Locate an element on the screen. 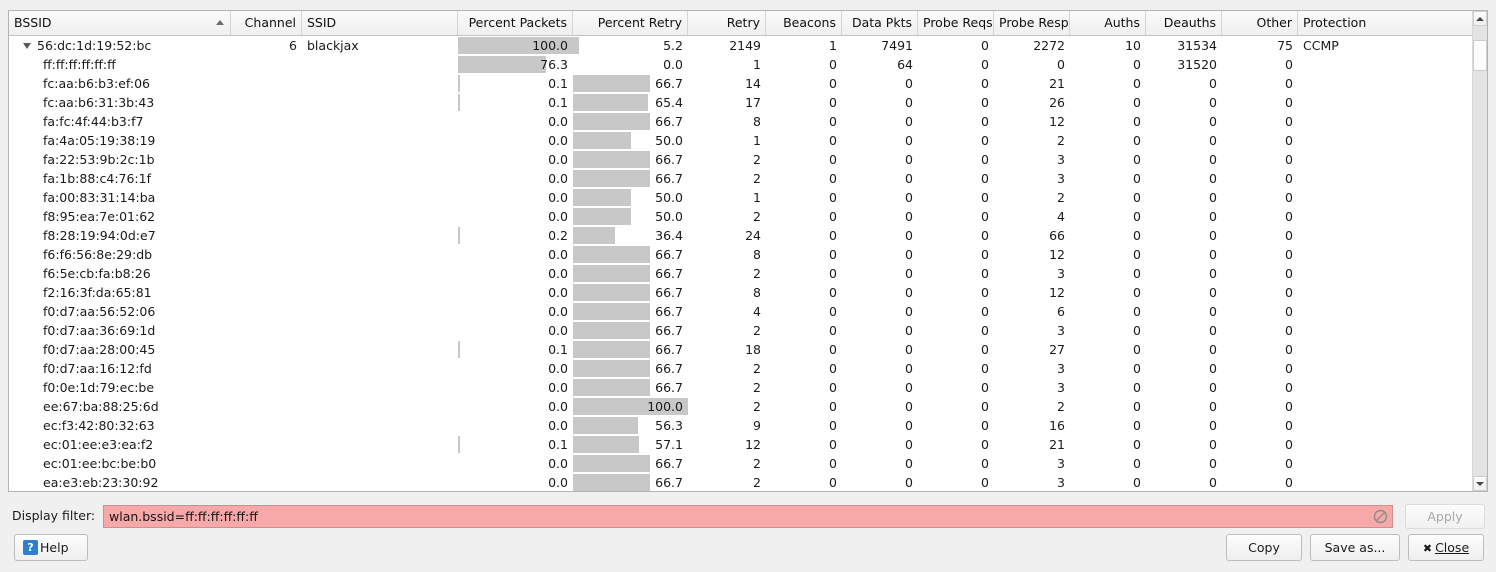 The width and height of the screenshot is (1496, 572). cell-bssid: f0:d7:aa:16:12:fd is located at coordinates (120, 368).